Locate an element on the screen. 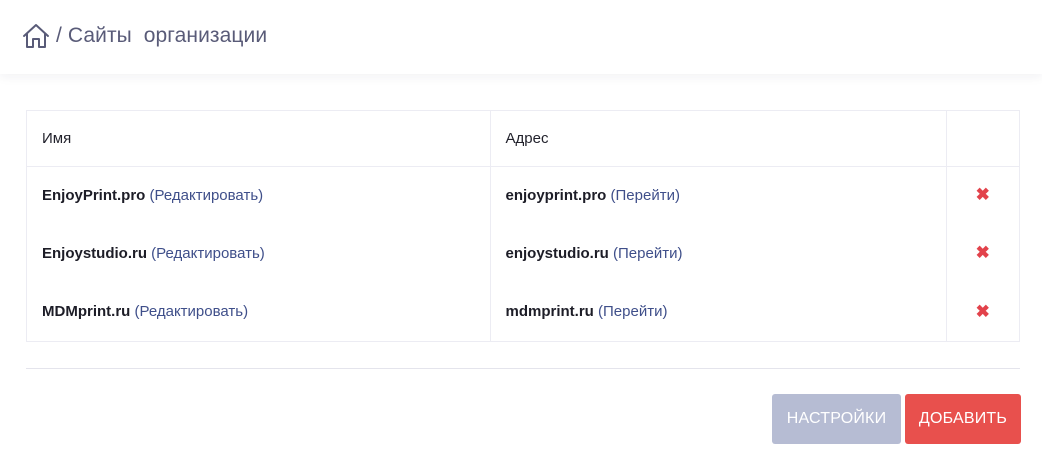  column-header-name: Имя is located at coordinates (259, 139).